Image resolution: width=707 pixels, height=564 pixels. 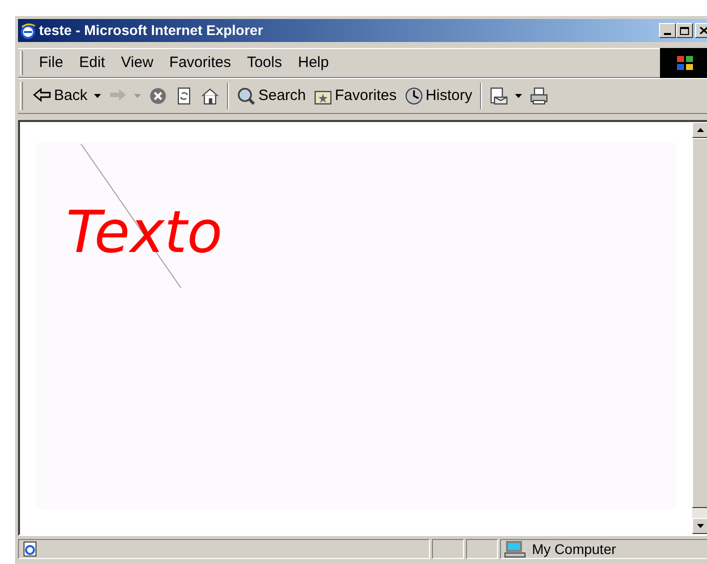 I want to click on stop-icon, so click(x=158, y=96).